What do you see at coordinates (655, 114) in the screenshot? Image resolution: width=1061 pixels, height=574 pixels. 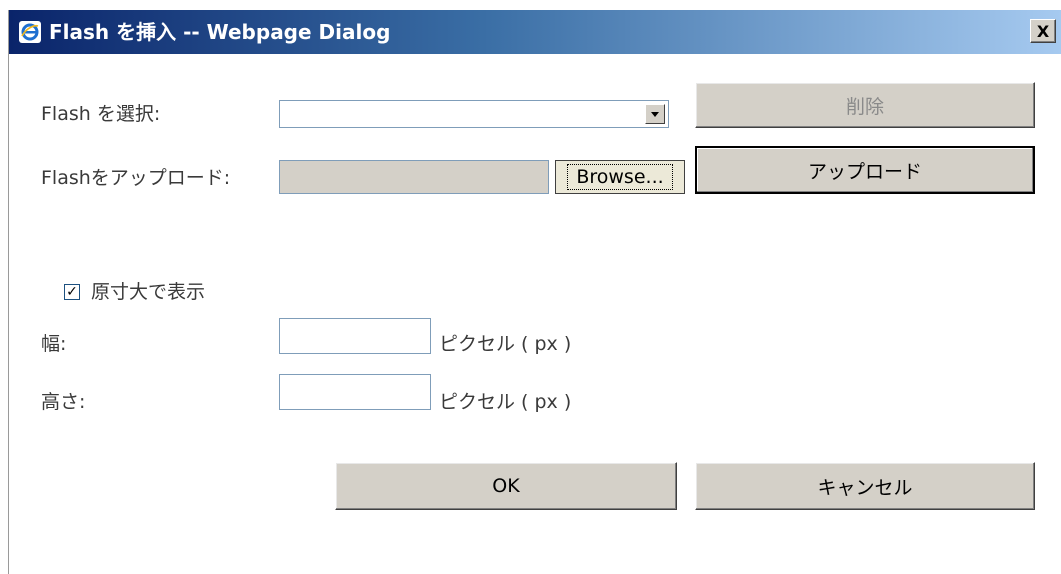 I see `chevron-down-icon` at bounding box center [655, 114].